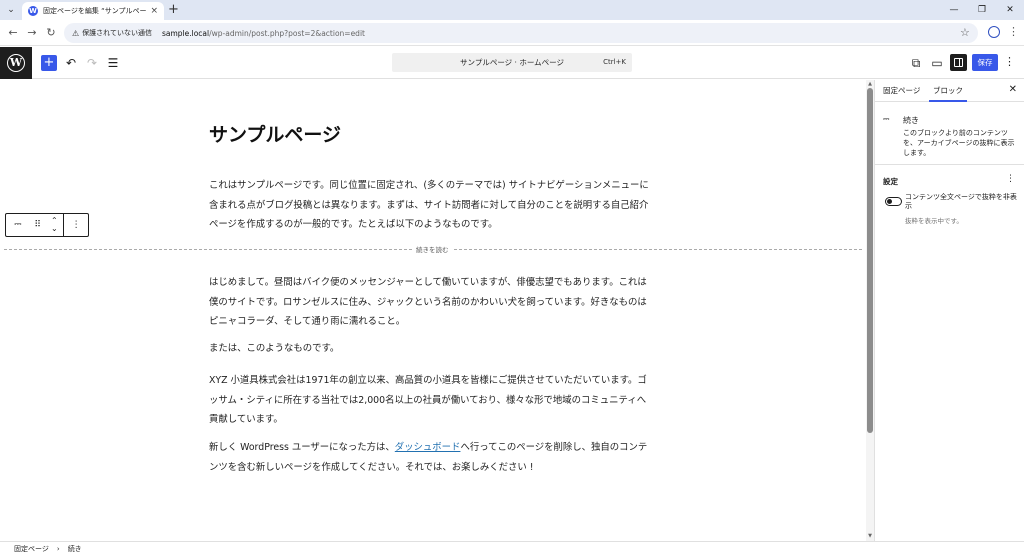 This screenshot has width=1024, height=555. What do you see at coordinates (512, 10) in the screenshot?
I see `browser-tab-bar: ⌄ W 固定ページを編集 “サンプルページ” × + — ❐ ✕` at bounding box center [512, 10].